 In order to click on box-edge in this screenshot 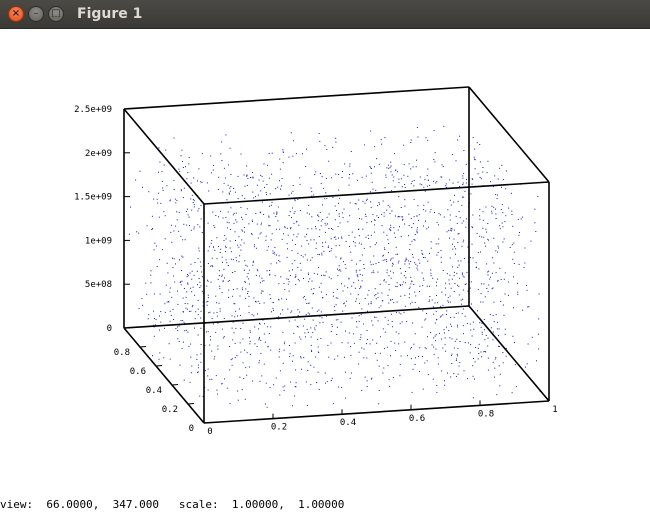, I will do `click(376, 412)`.